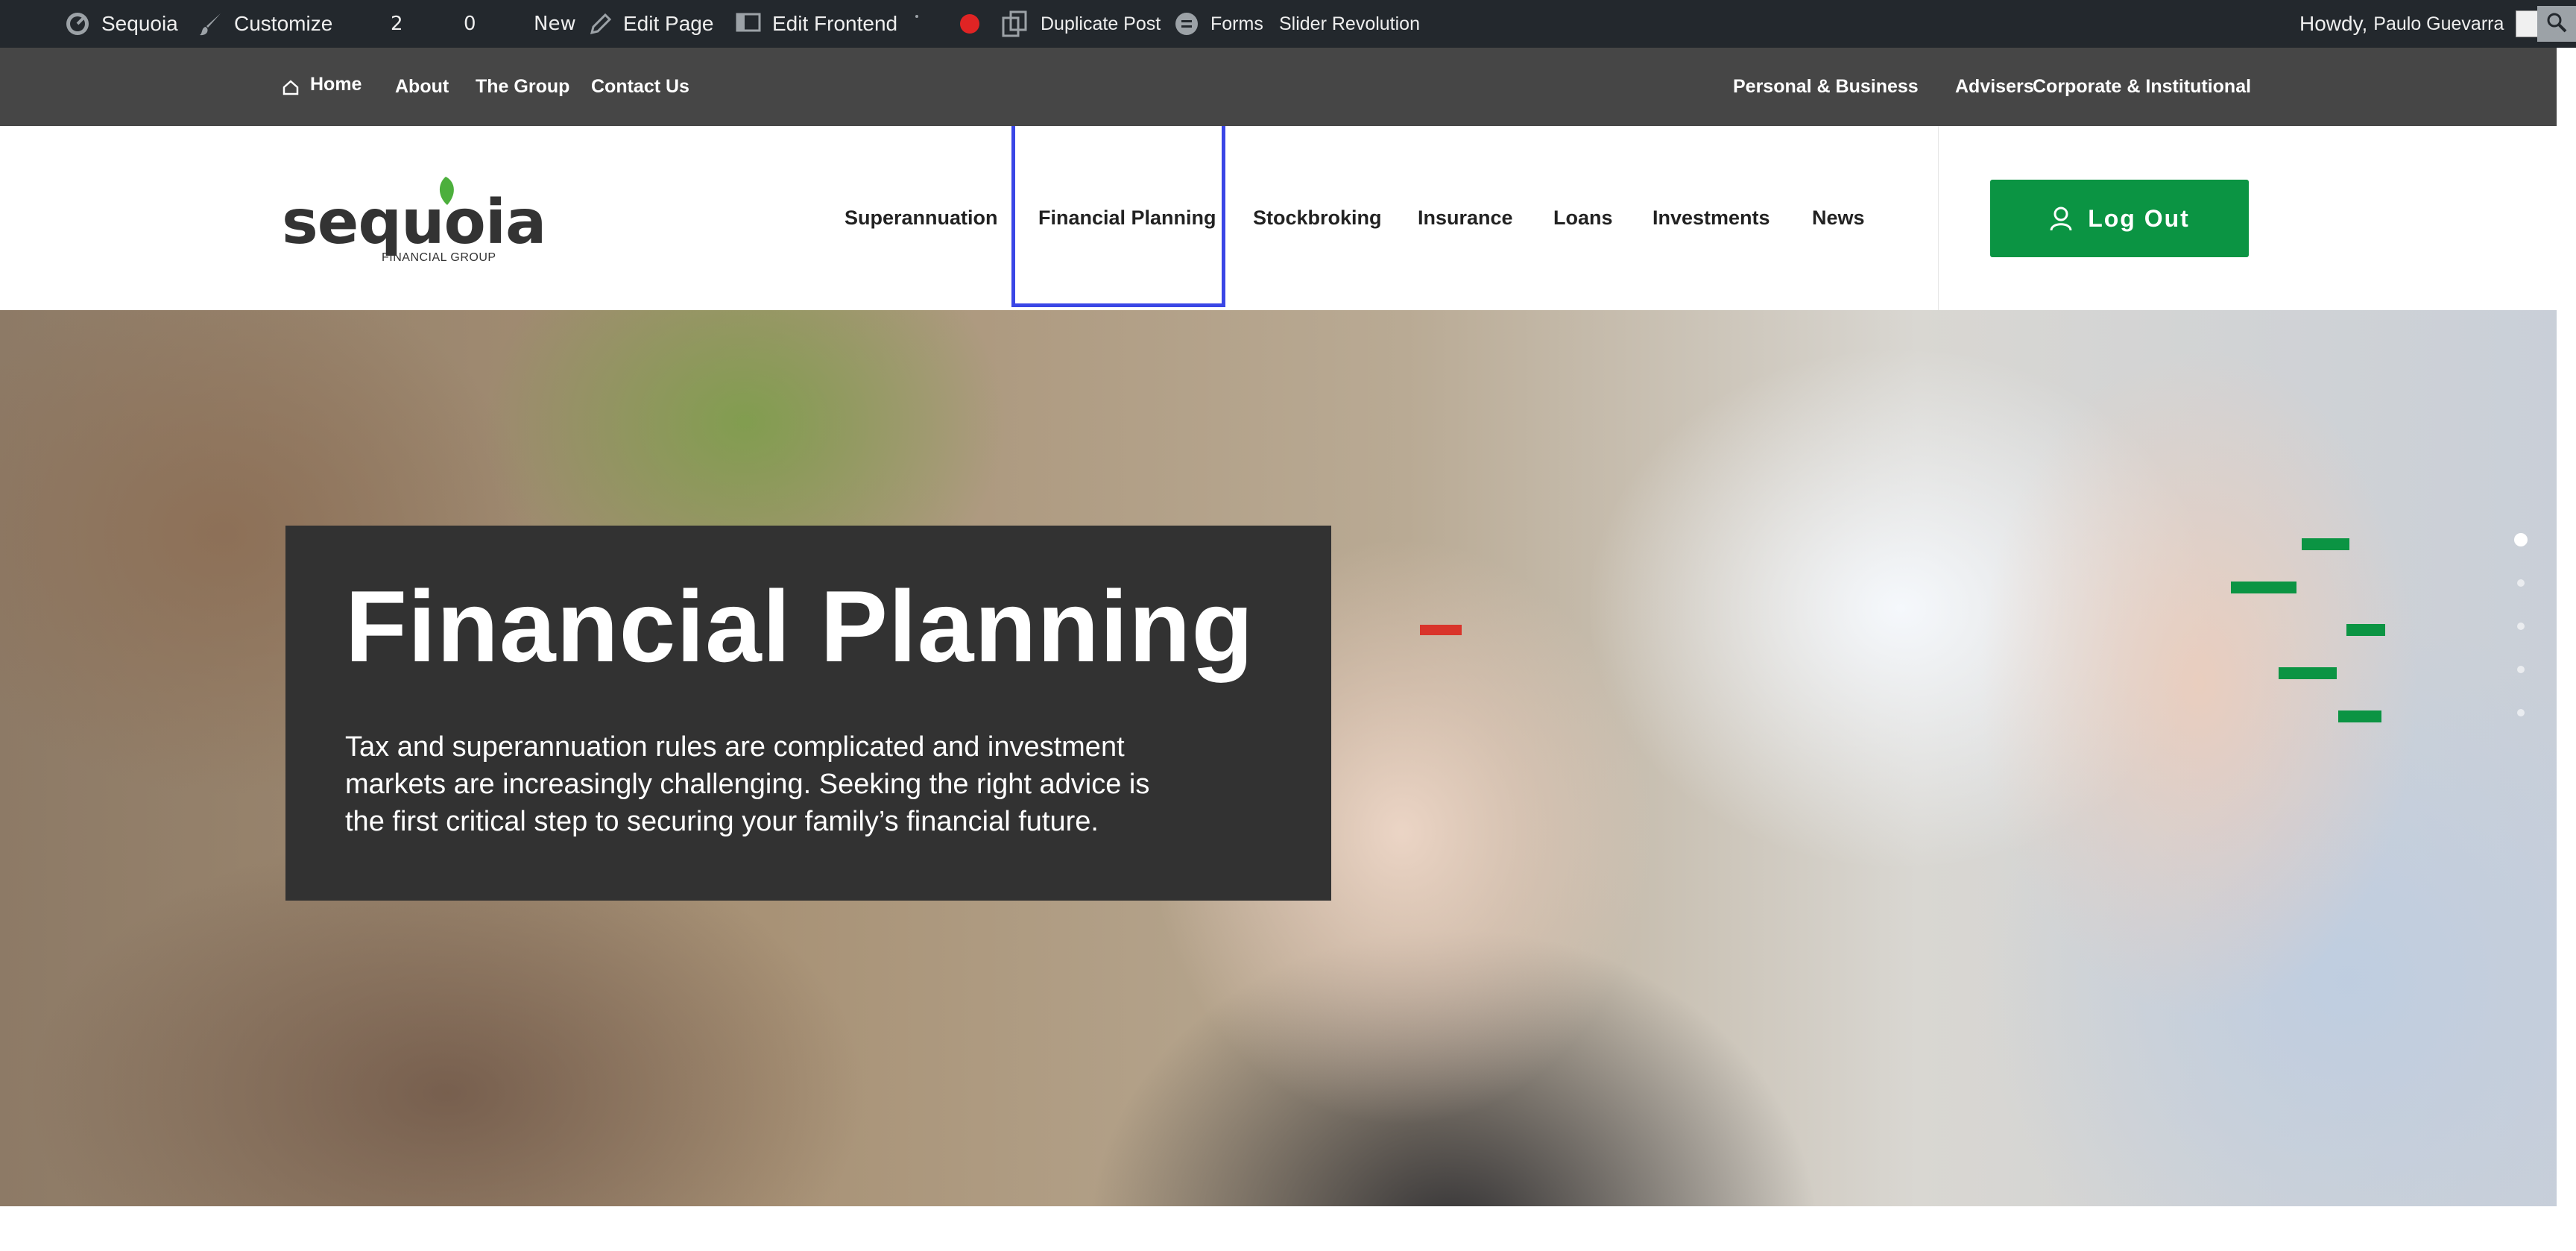 The width and height of the screenshot is (2576, 1251). I want to click on utility-advisers-link: Advisers, so click(1994, 87).